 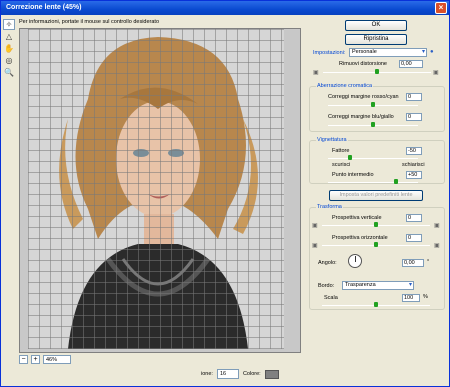 I want to click on reset-button: Ripristina, so click(x=376, y=39).